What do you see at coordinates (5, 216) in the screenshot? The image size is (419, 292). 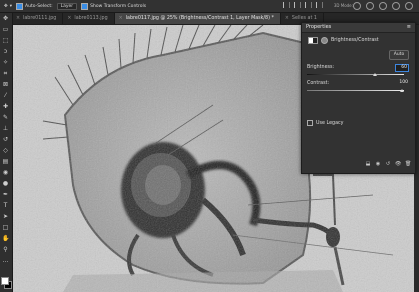 I see `path-selection-tool-icon: ➤` at bounding box center [5, 216].